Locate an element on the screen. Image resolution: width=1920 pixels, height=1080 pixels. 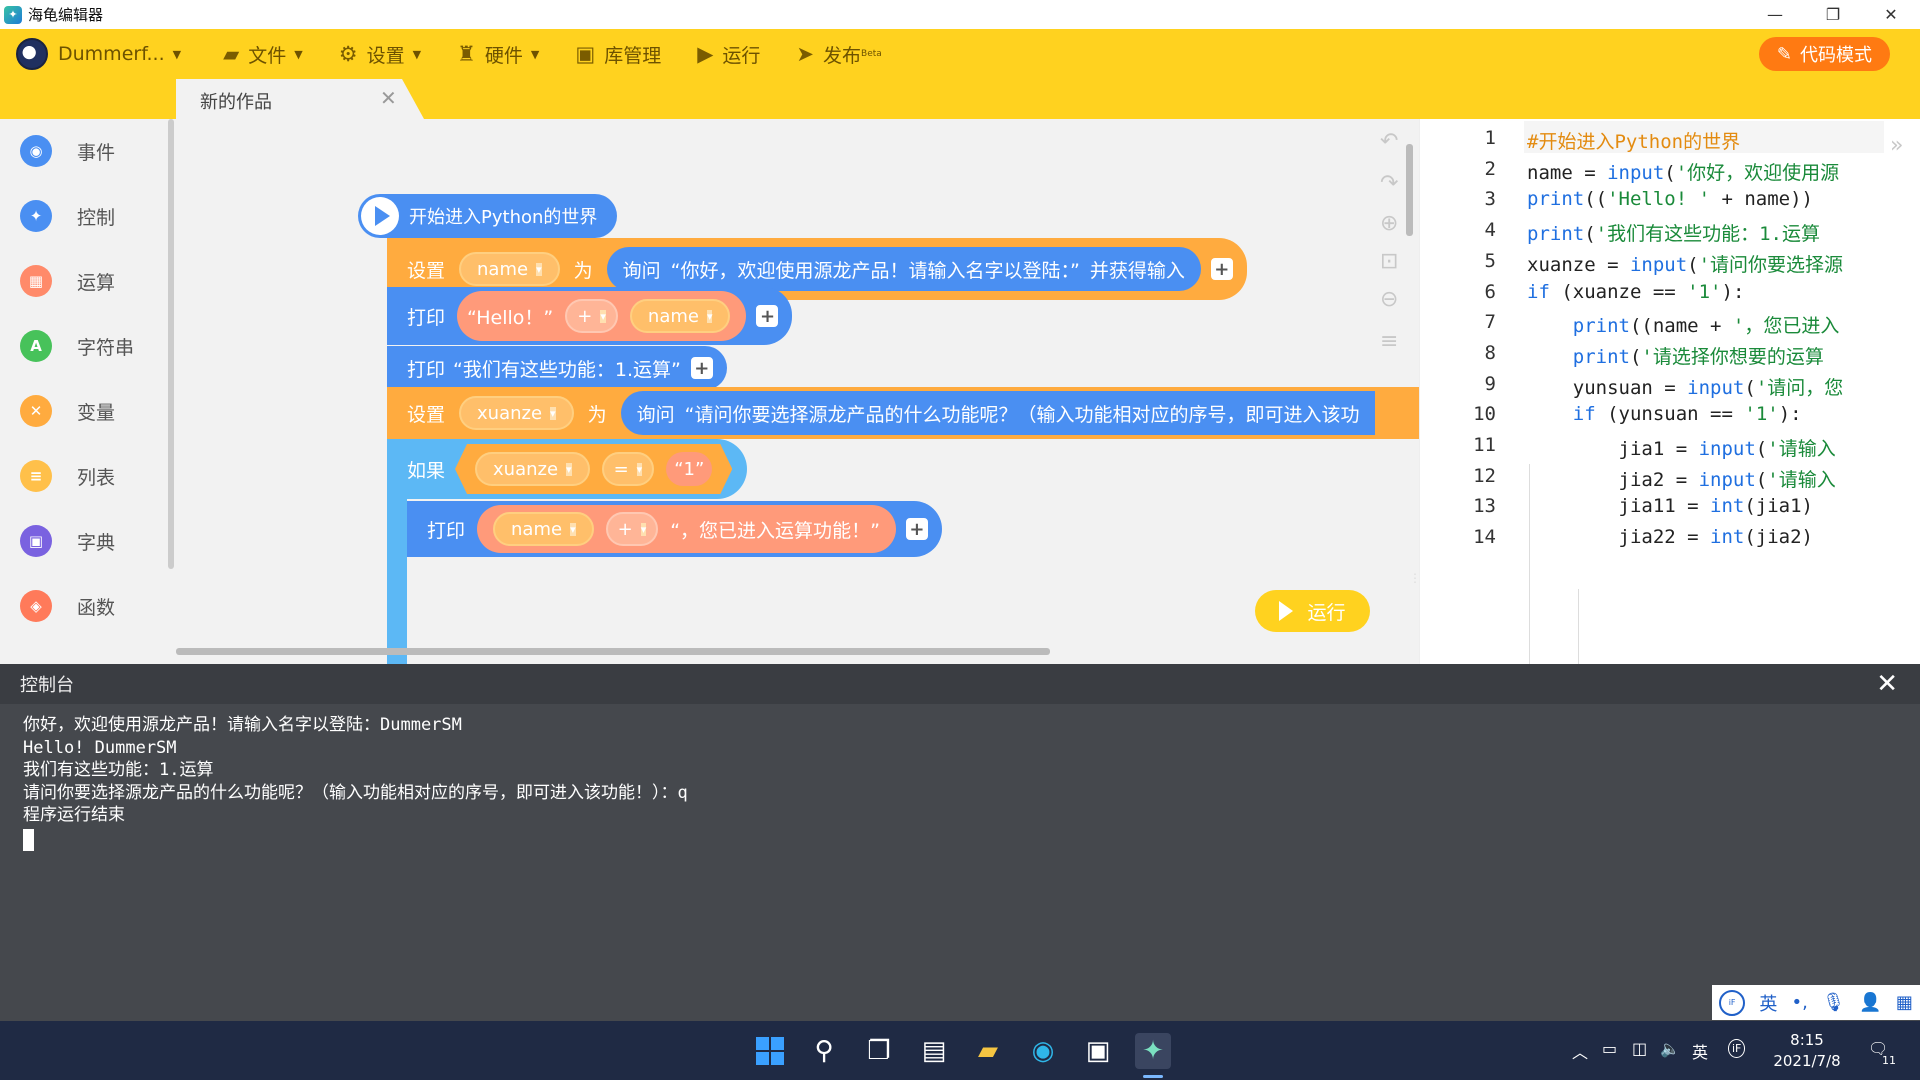
console-close-icon: ✕ is located at coordinates (1887, 684).